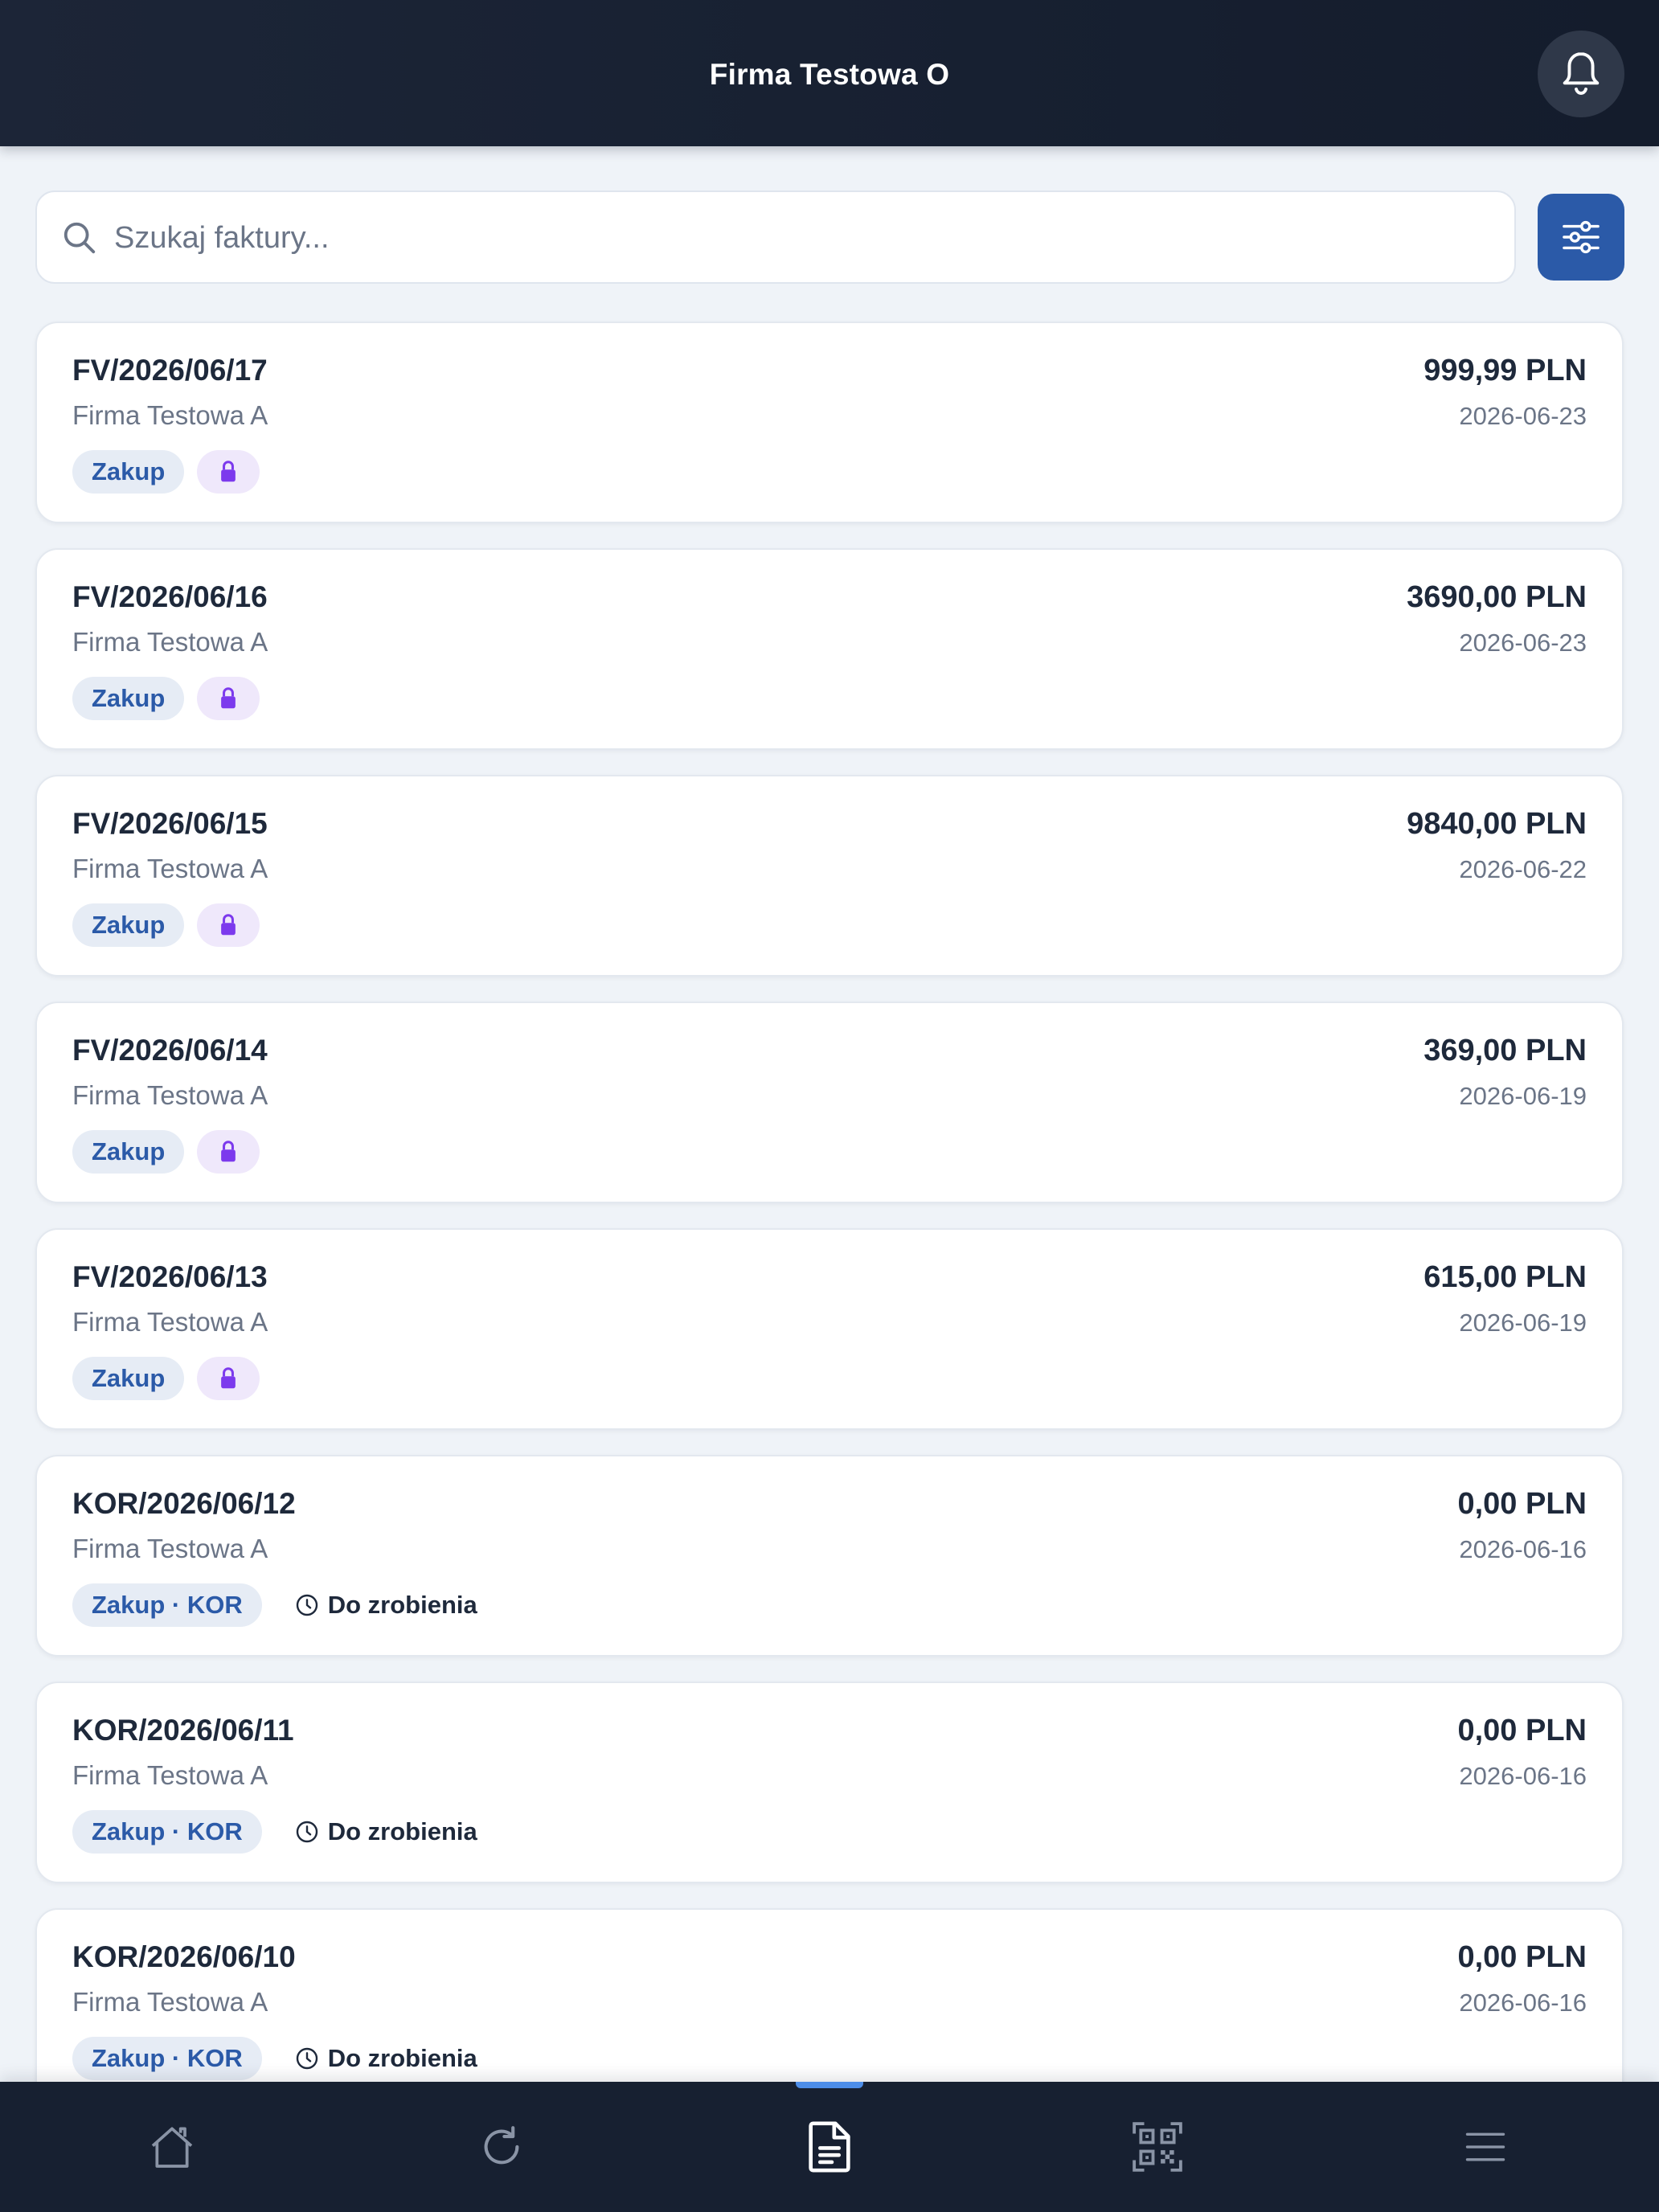 This screenshot has width=1659, height=2212. I want to click on search-input, so click(797, 238).